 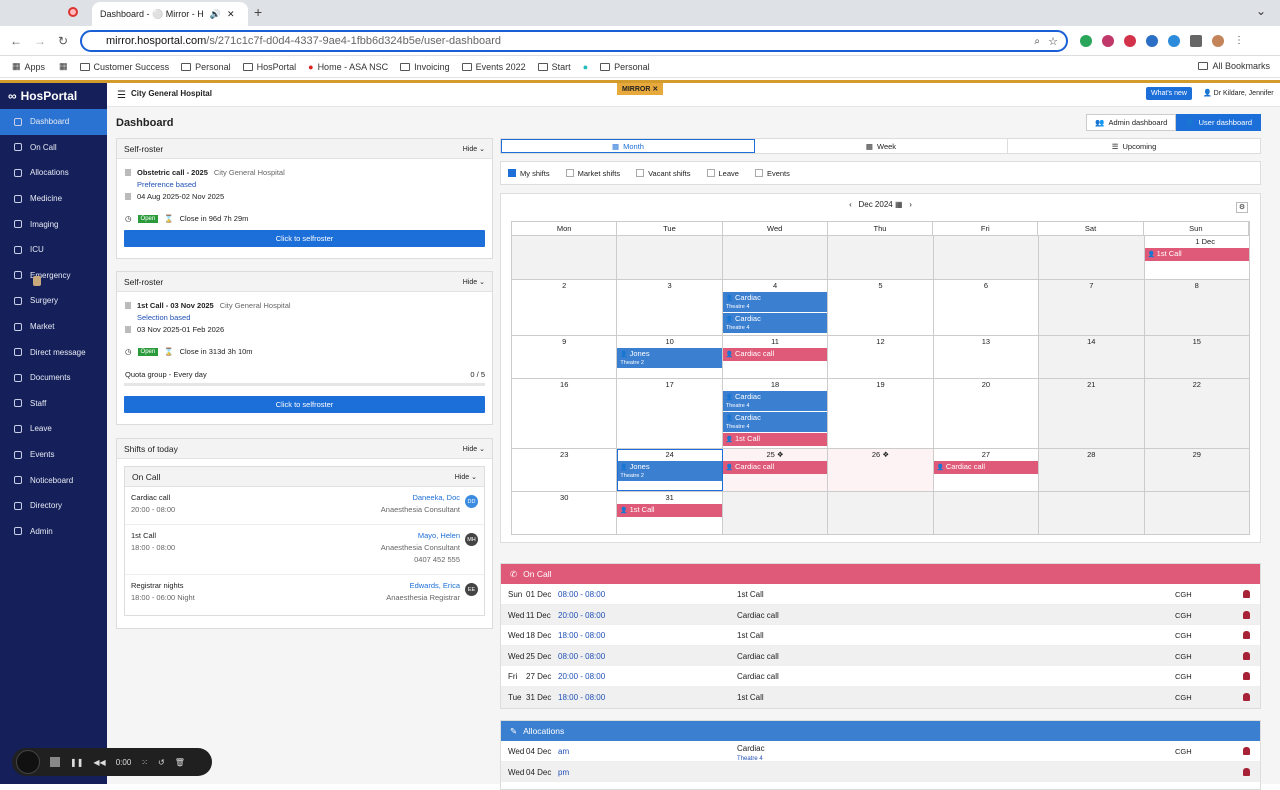 What do you see at coordinates (628, 146) in the screenshot?
I see `tab-month: ▦ Month` at bounding box center [628, 146].